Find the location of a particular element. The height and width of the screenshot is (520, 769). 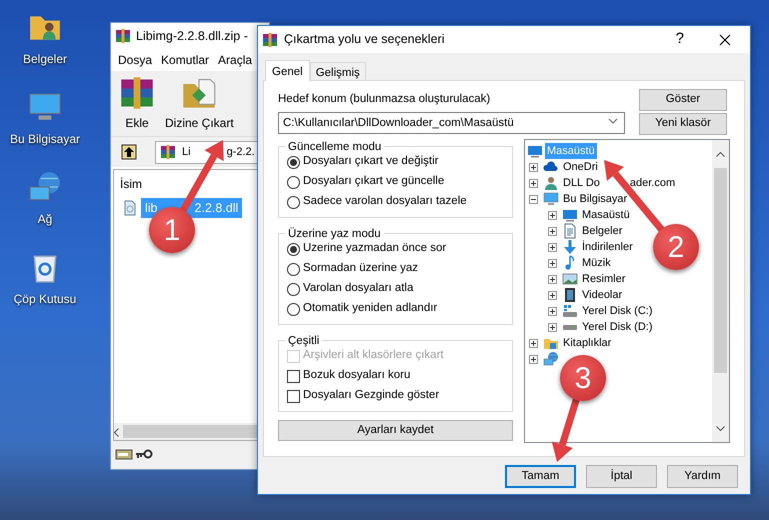

document-icon is located at coordinates (570, 231).